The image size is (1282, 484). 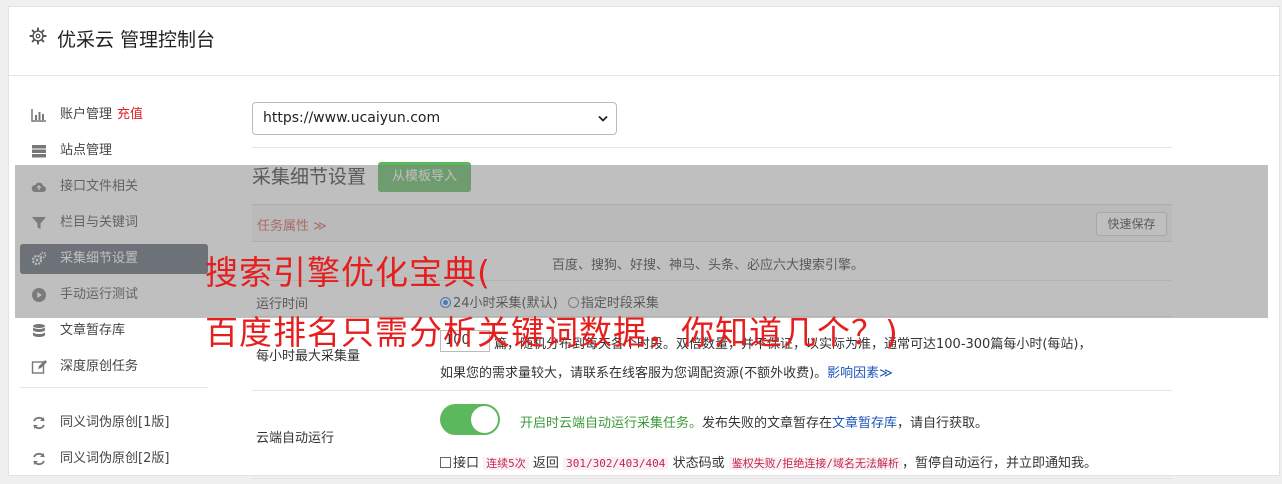 I want to click on sidebar-item-label: 文章暂存库, so click(x=93, y=330).